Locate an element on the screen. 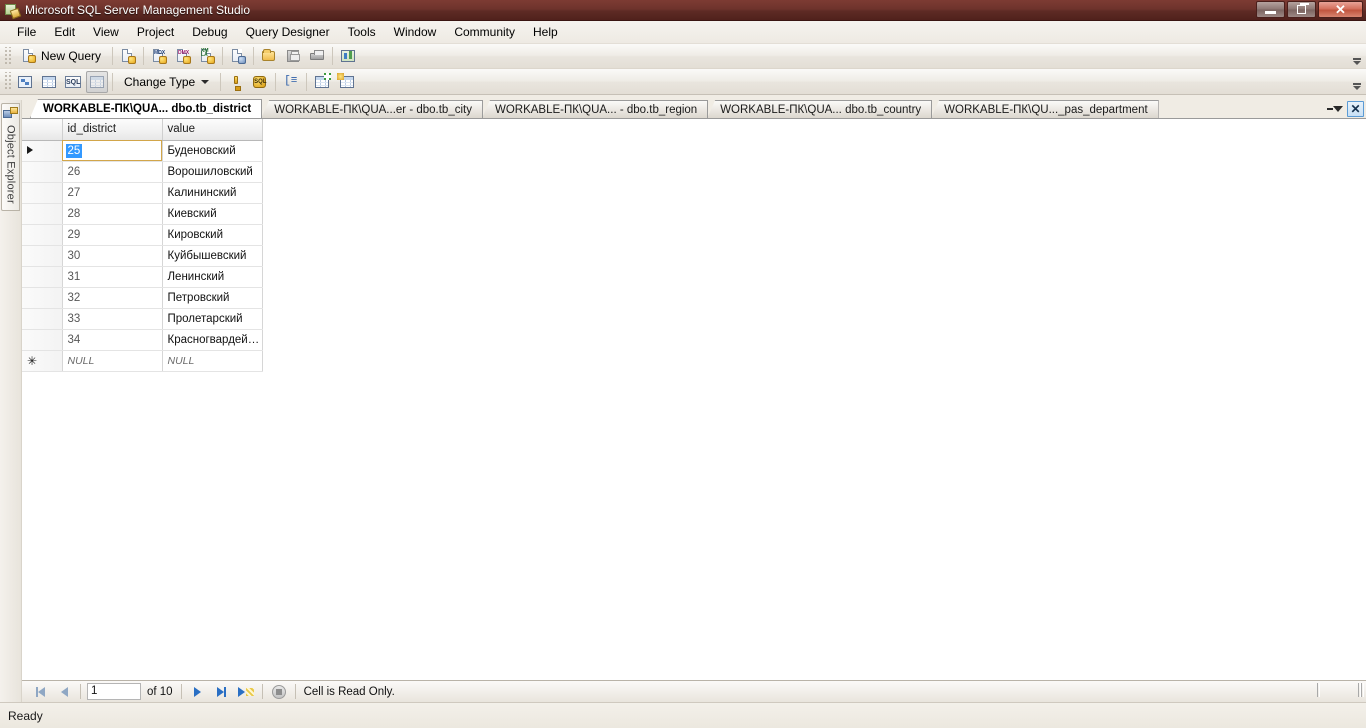  add-new-derived-table-button is located at coordinates (346, 82).